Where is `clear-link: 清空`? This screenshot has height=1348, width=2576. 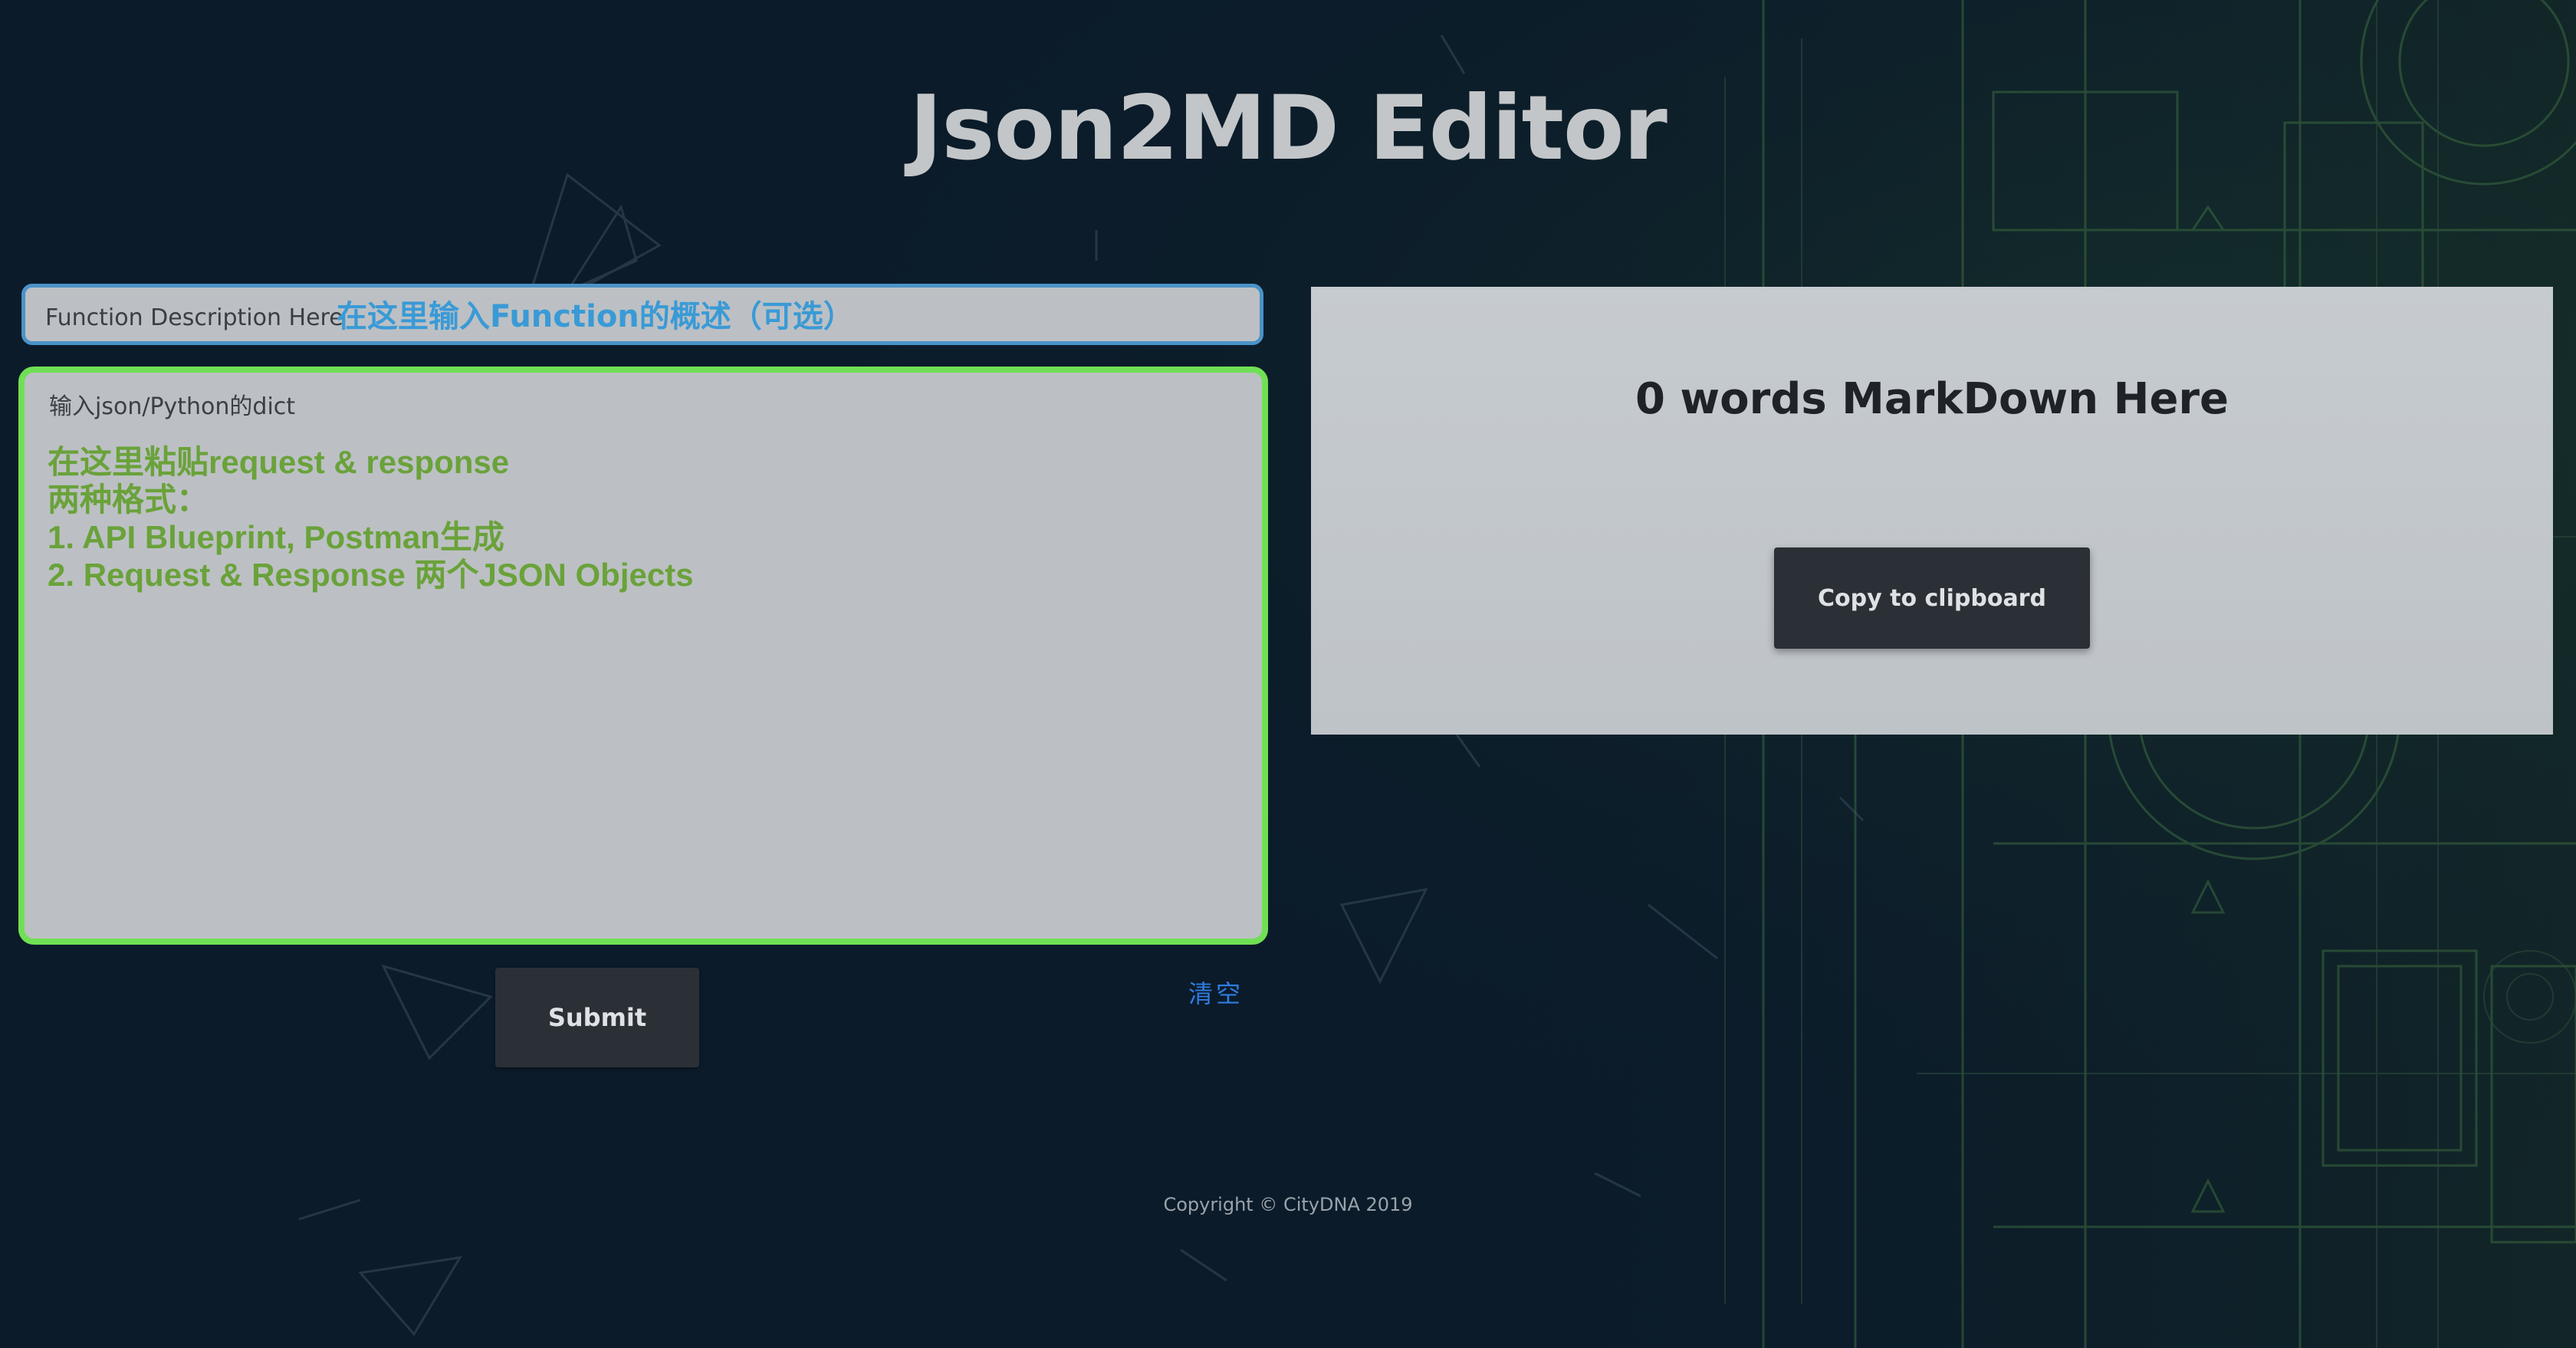 clear-link: 清空 is located at coordinates (1216, 993).